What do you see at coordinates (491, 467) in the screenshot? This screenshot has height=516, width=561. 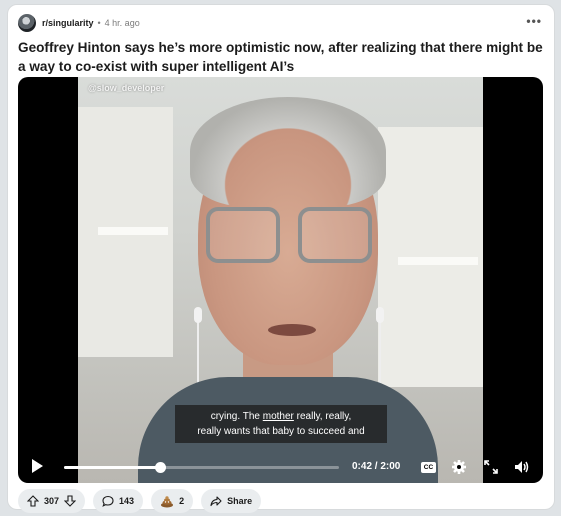 I see `fullscreen-icon` at bounding box center [491, 467].